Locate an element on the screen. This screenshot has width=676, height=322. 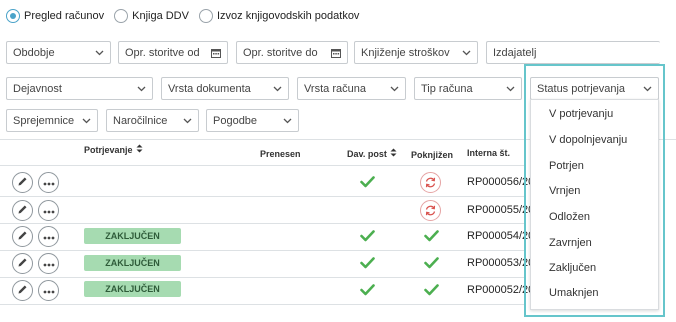
tip-racuna-select: Tip računa is located at coordinates (468, 88).